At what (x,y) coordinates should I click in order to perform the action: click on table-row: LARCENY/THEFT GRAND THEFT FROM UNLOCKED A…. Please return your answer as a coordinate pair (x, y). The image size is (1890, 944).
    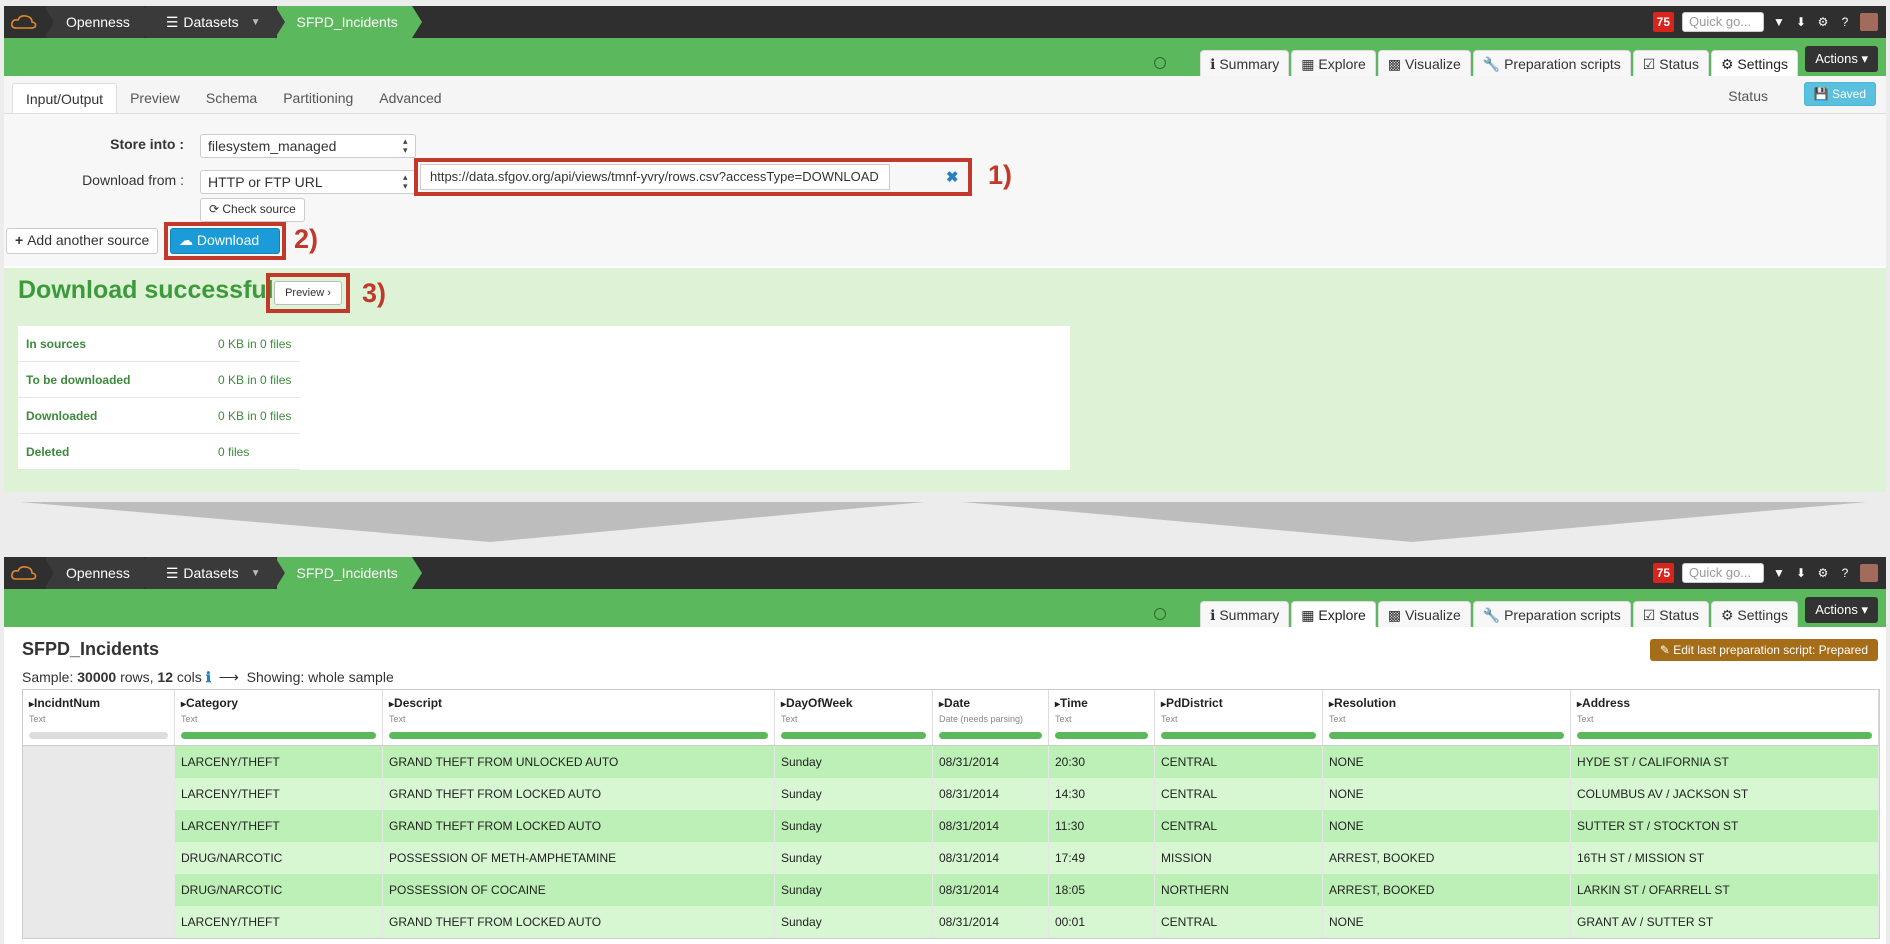
    Looking at the image, I should click on (951, 762).